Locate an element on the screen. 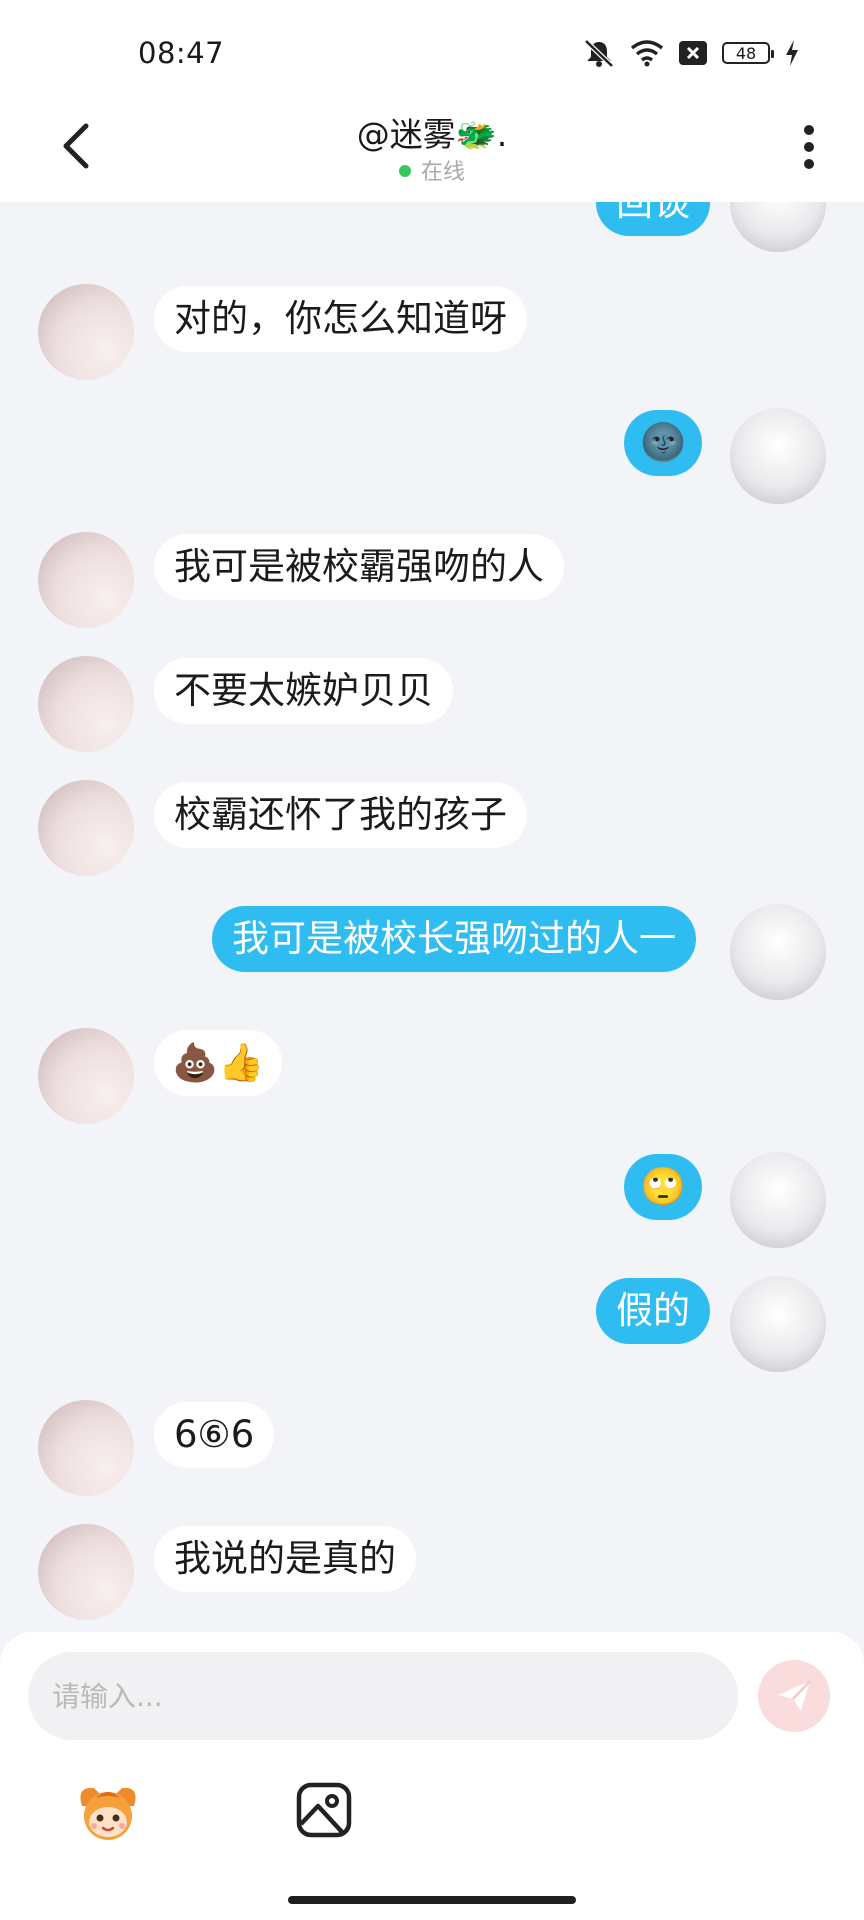 This screenshot has height=1920, width=864. status-bar: 08:47 48 is located at coordinates (432, 50).